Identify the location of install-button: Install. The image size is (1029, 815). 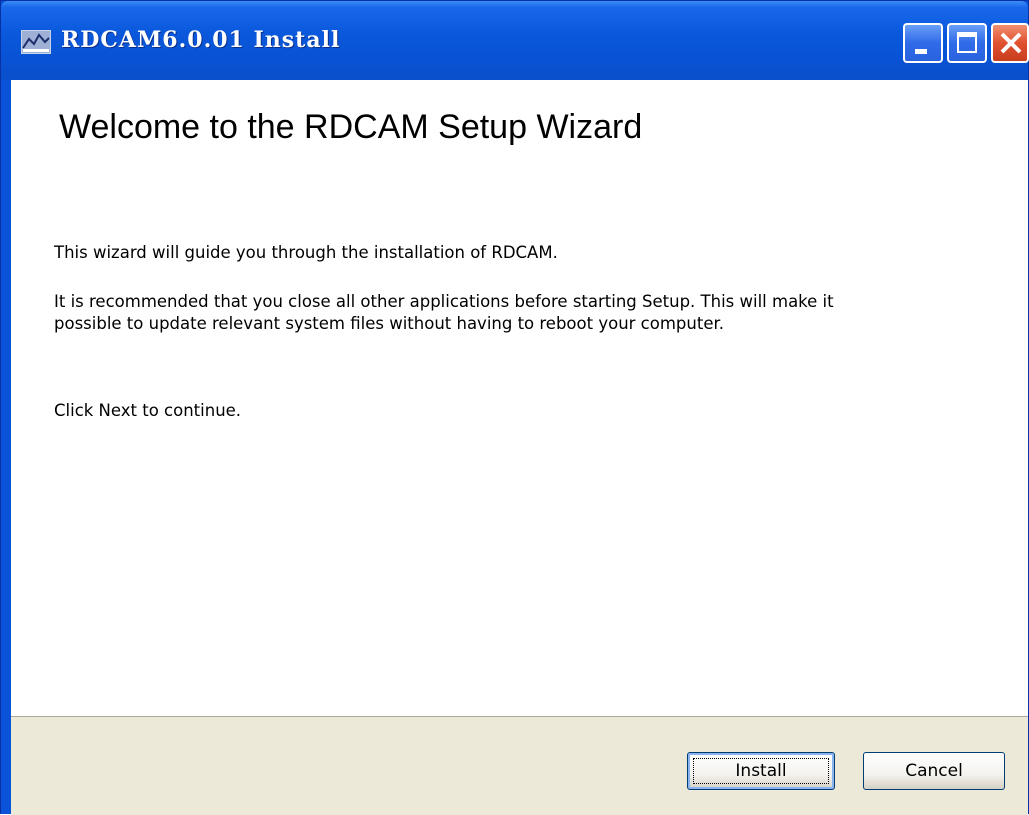
(761, 771).